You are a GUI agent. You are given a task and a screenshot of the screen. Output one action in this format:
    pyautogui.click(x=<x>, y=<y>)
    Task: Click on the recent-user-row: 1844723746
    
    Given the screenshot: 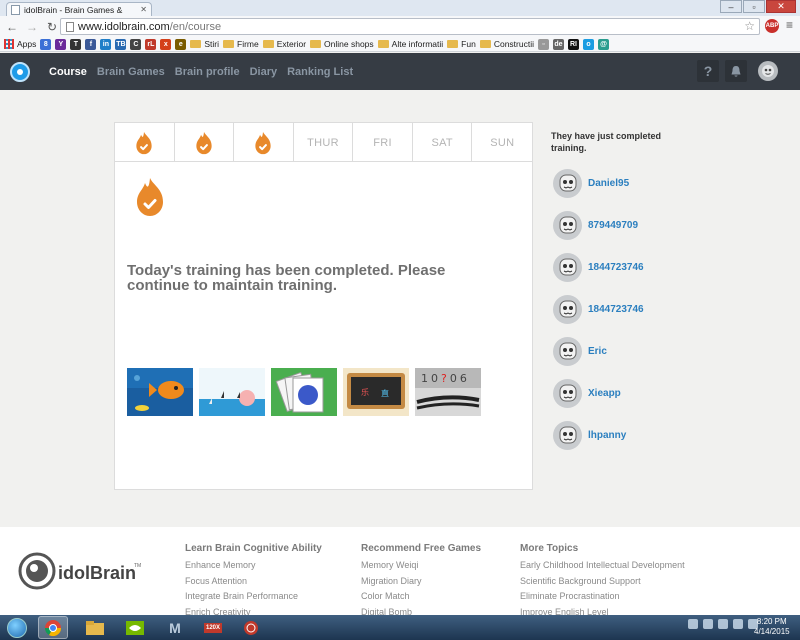 What is the action you would take?
    pyautogui.click(x=598, y=267)
    